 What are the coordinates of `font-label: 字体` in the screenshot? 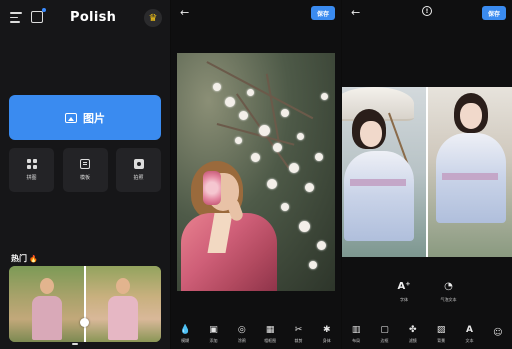 It's located at (404, 299).